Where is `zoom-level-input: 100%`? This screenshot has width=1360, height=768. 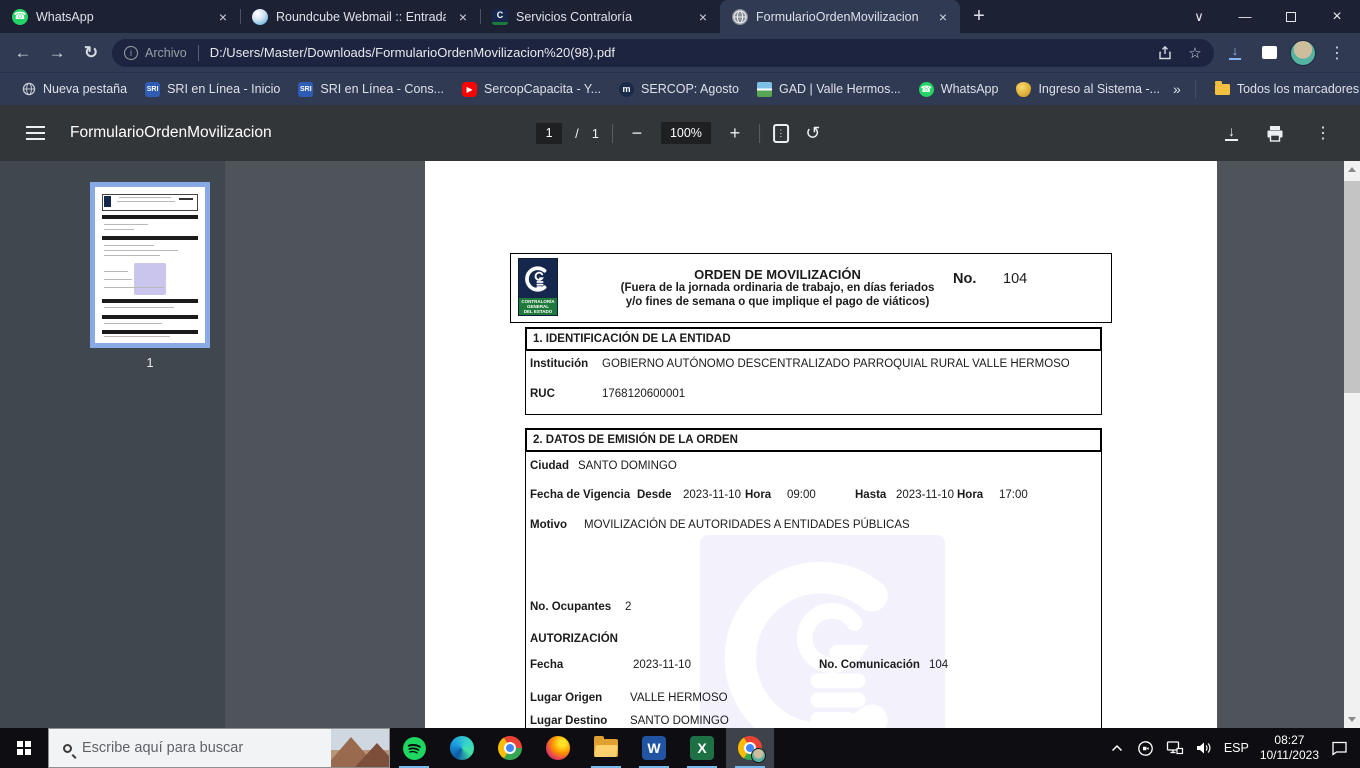
zoom-level-input: 100% is located at coordinates (685, 133).